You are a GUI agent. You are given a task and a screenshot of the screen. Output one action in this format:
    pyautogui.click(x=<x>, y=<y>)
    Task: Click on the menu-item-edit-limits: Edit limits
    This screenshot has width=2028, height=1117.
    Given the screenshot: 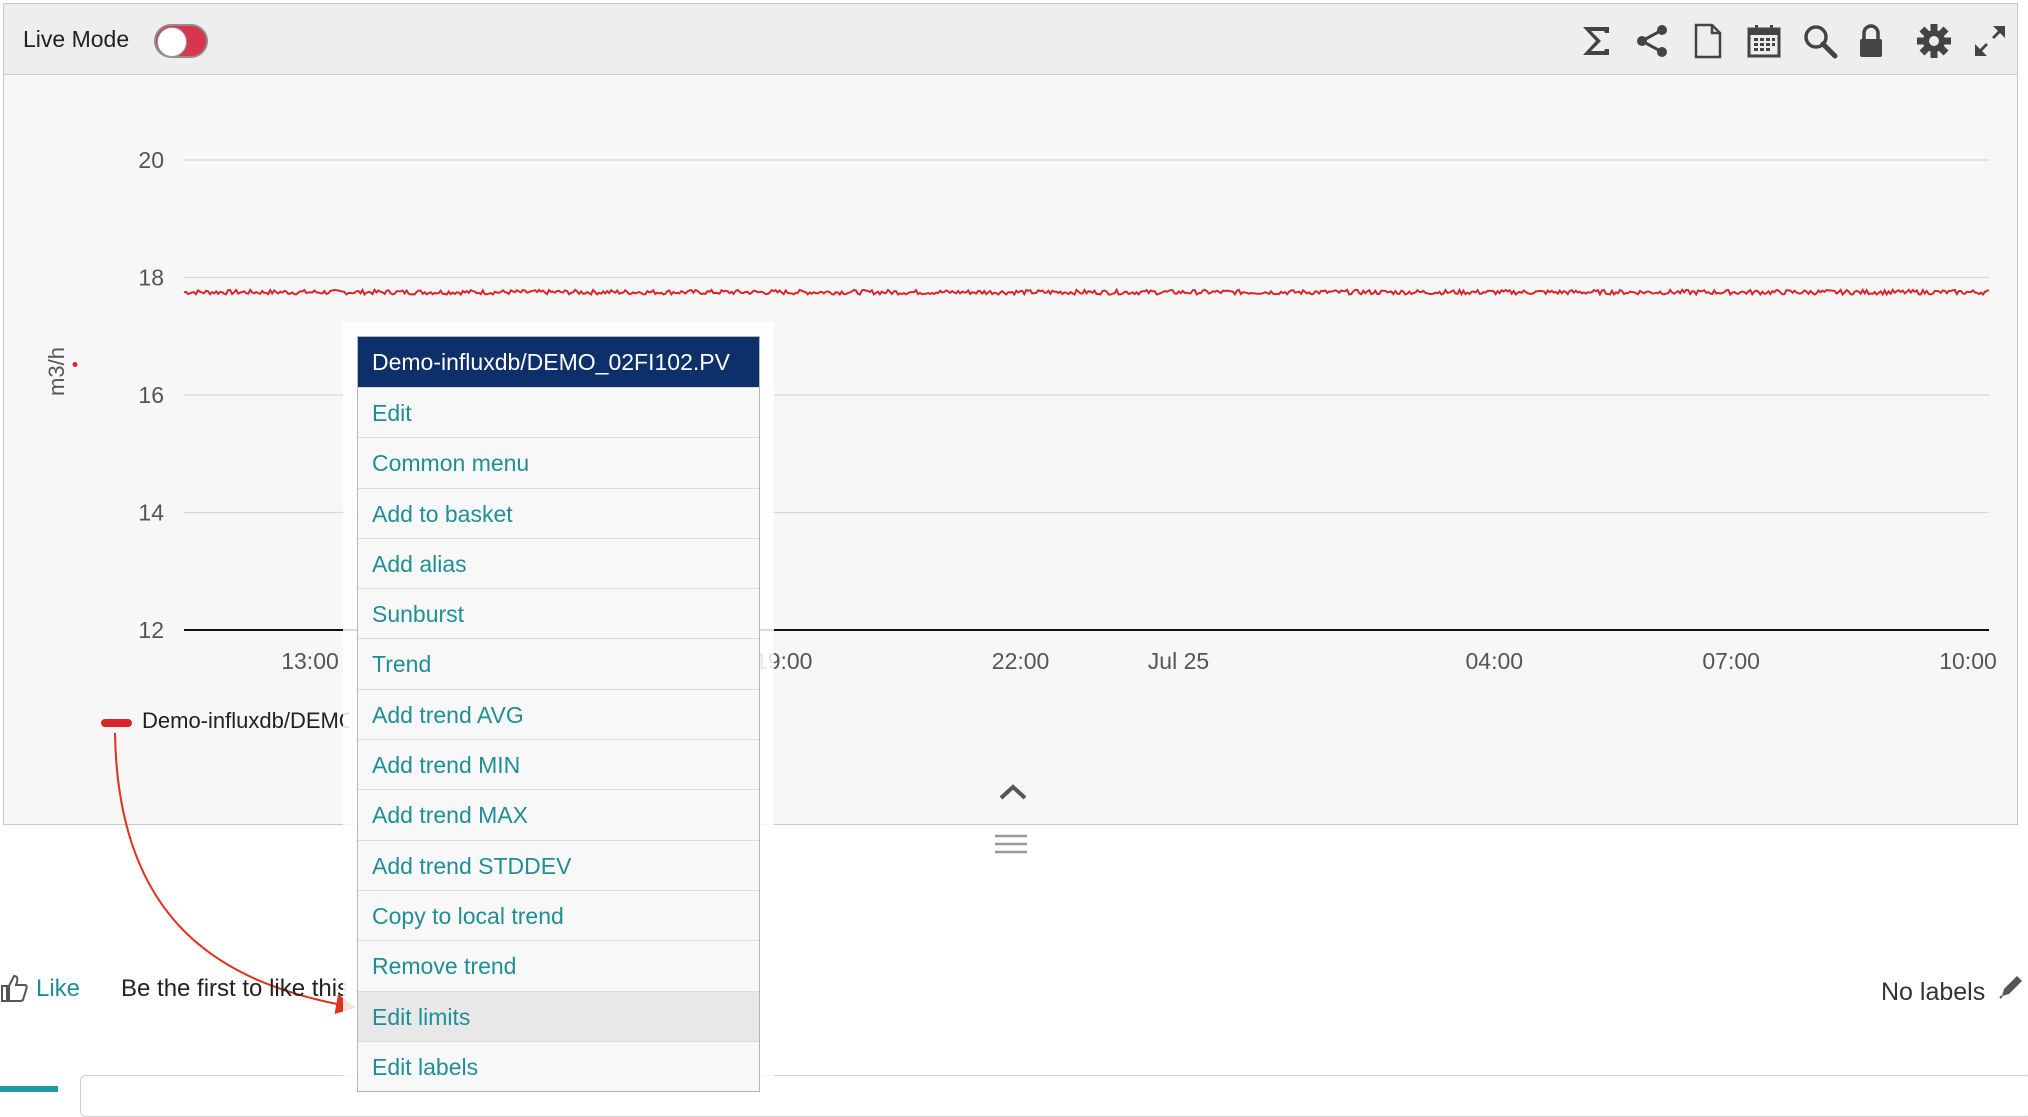 What is the action you would take?
    pyautogui.click(x=558, y=1015)
    